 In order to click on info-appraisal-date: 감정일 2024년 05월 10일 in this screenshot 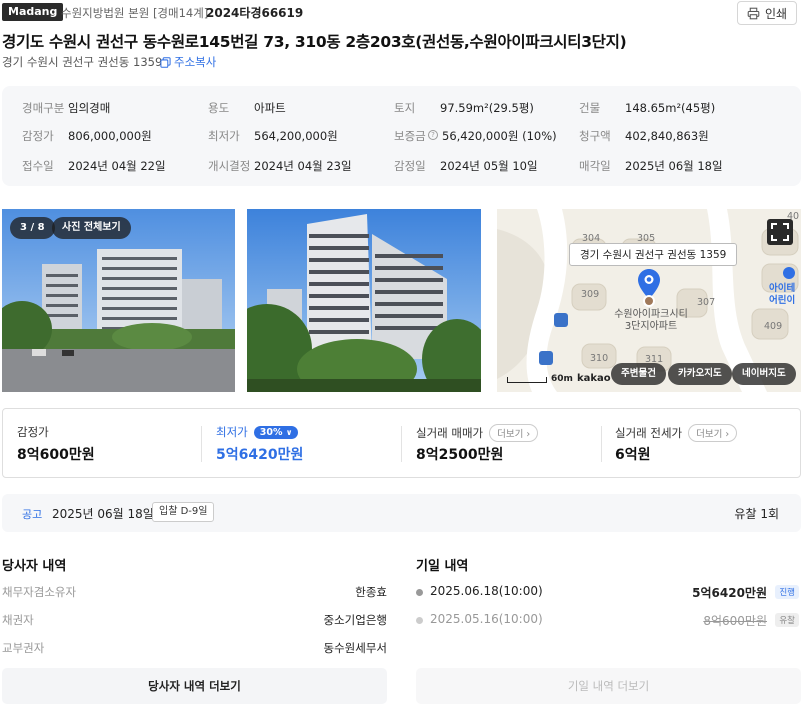, I will do `click(466, 166)`.